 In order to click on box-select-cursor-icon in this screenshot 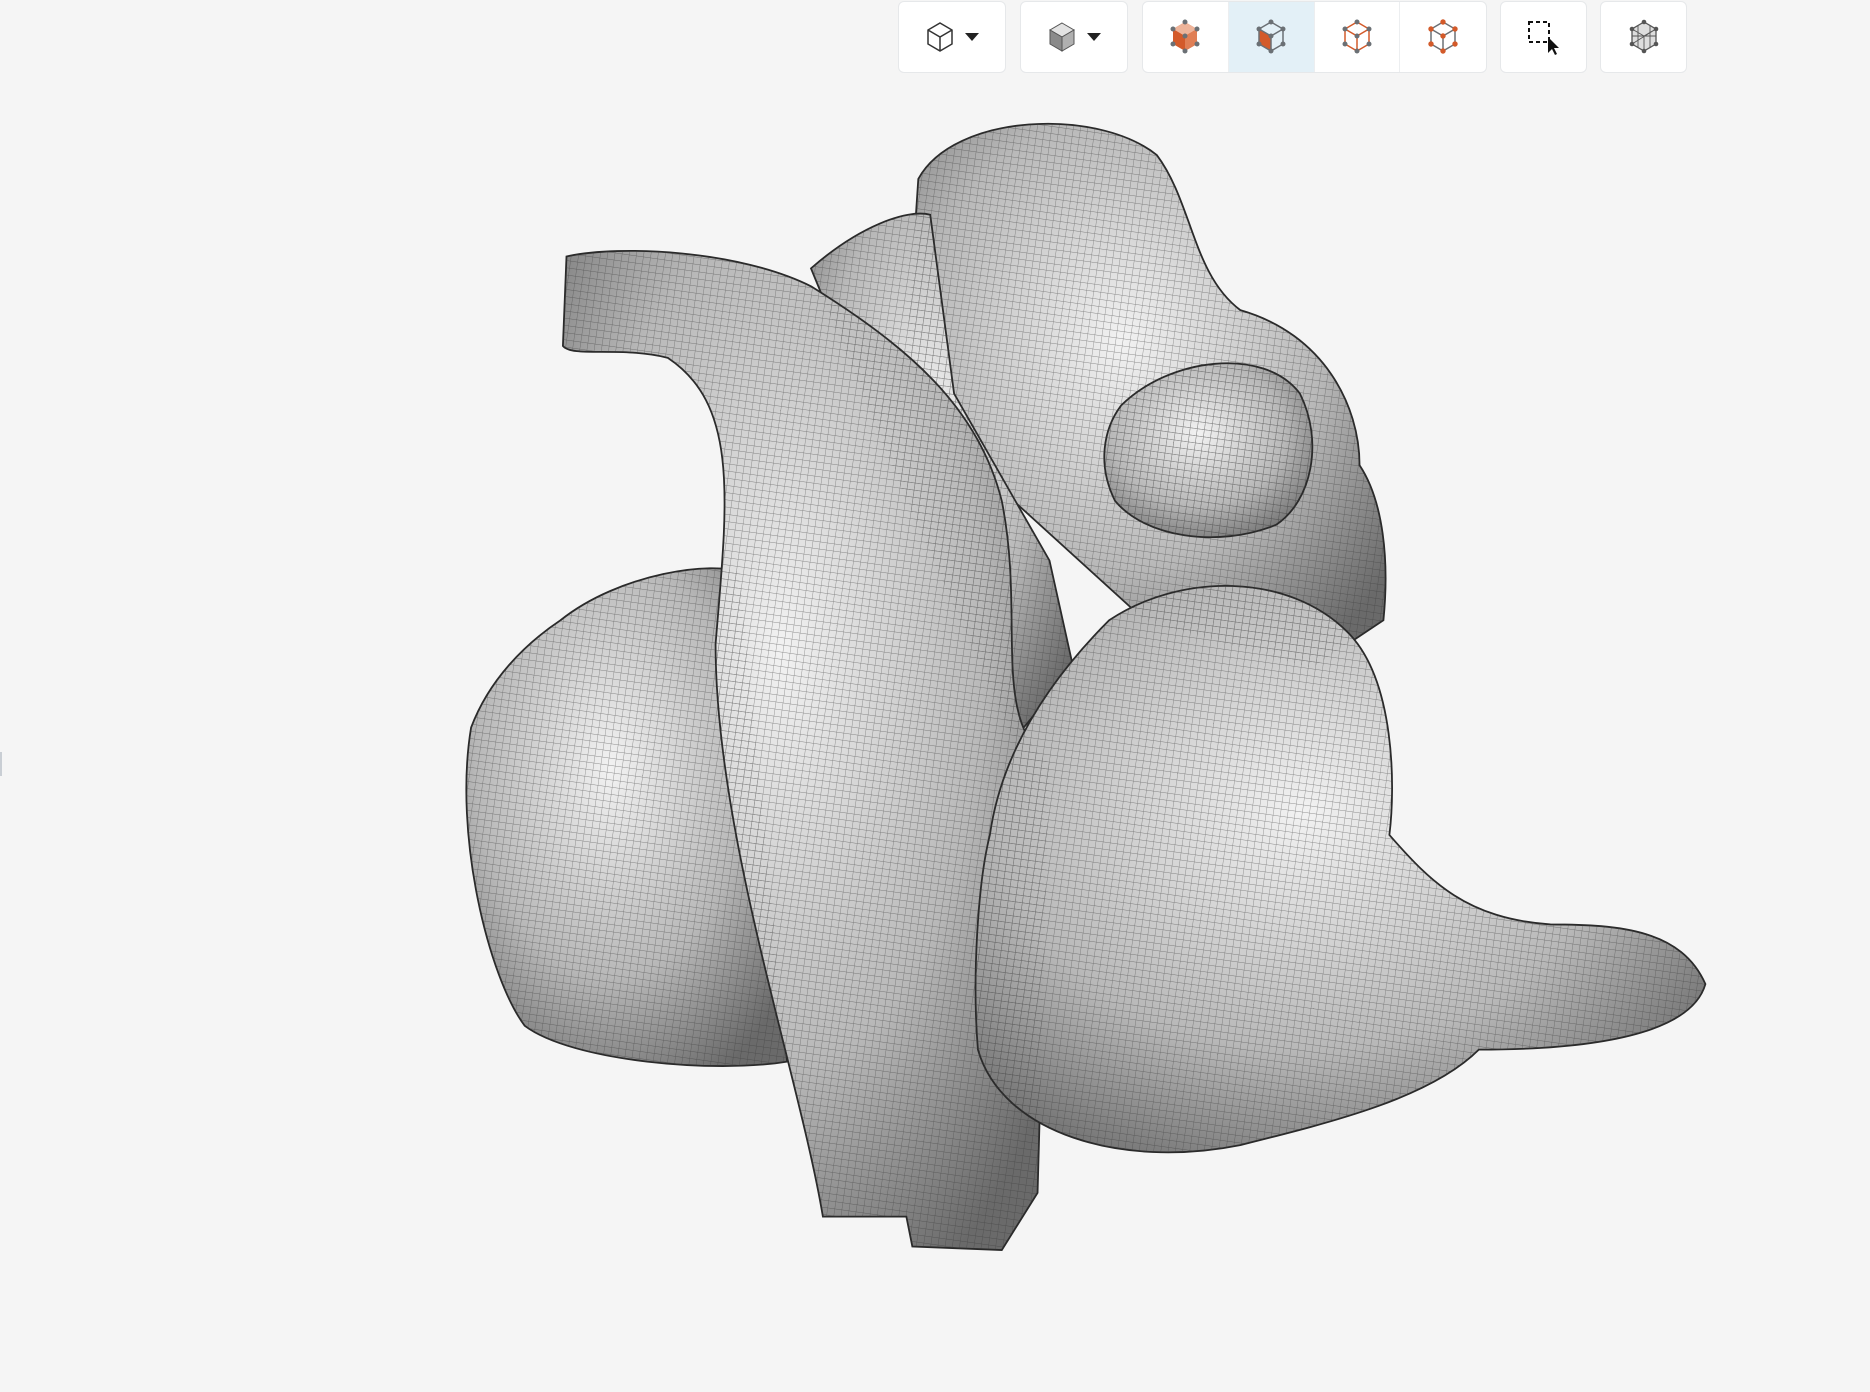, I will do `click(1543, 38)`.